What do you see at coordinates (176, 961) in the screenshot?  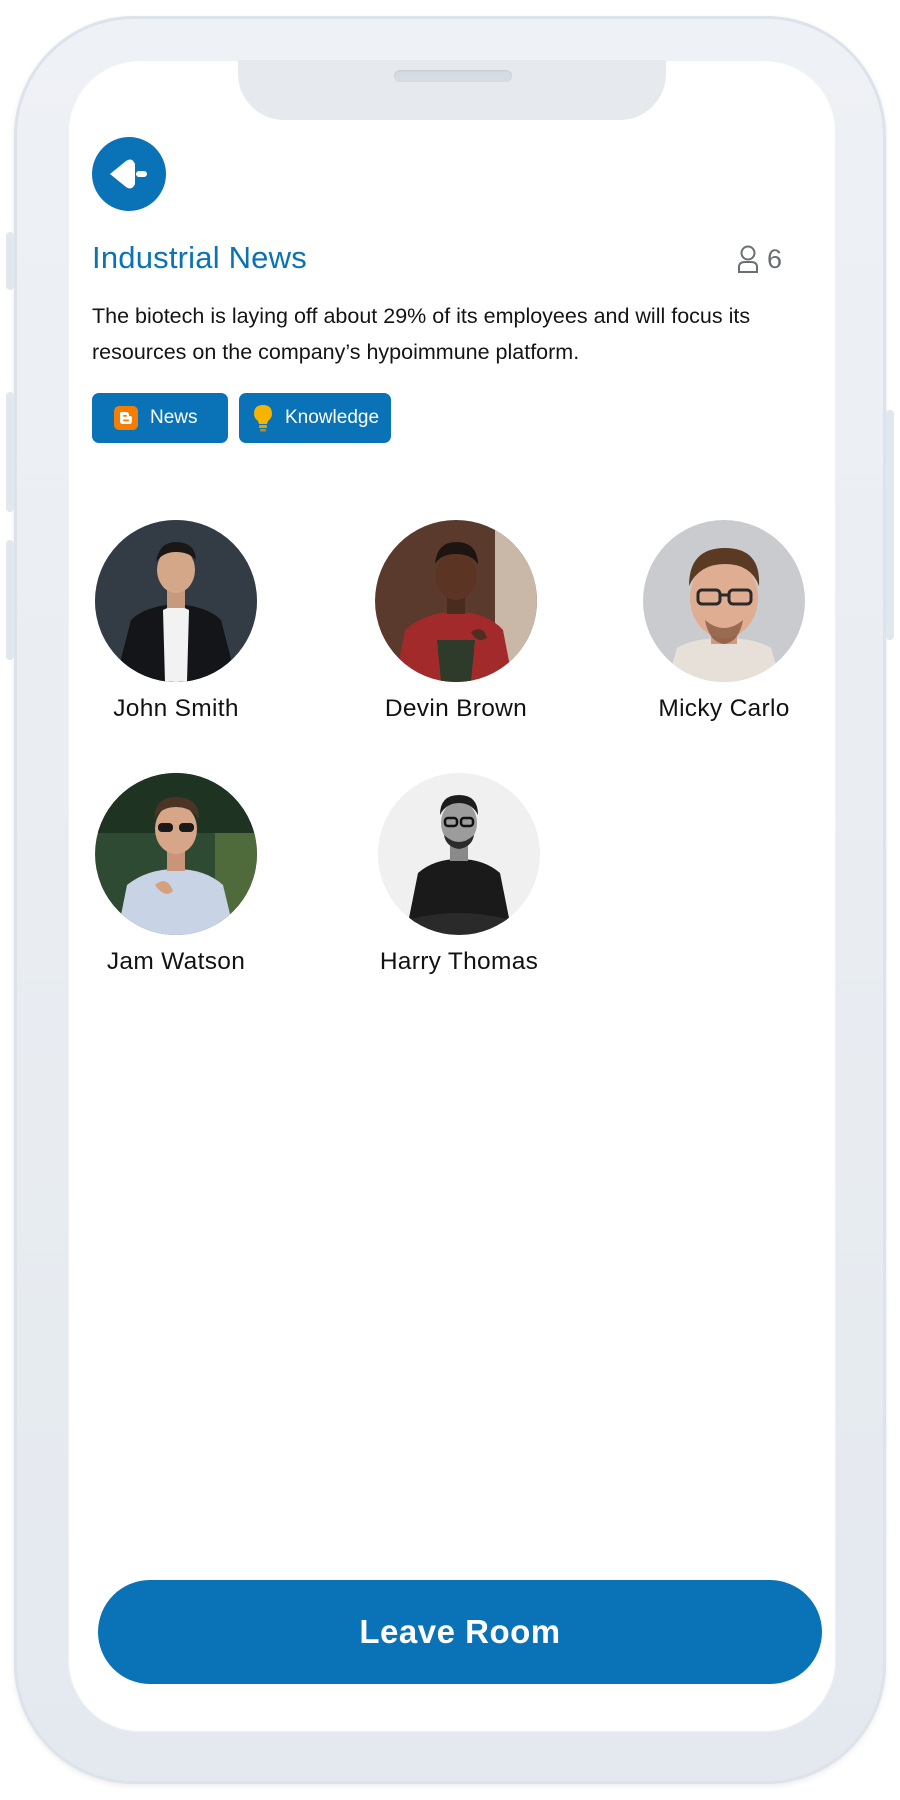 I see `participant-name: Jam Watson` at bounding box center [176, 961].